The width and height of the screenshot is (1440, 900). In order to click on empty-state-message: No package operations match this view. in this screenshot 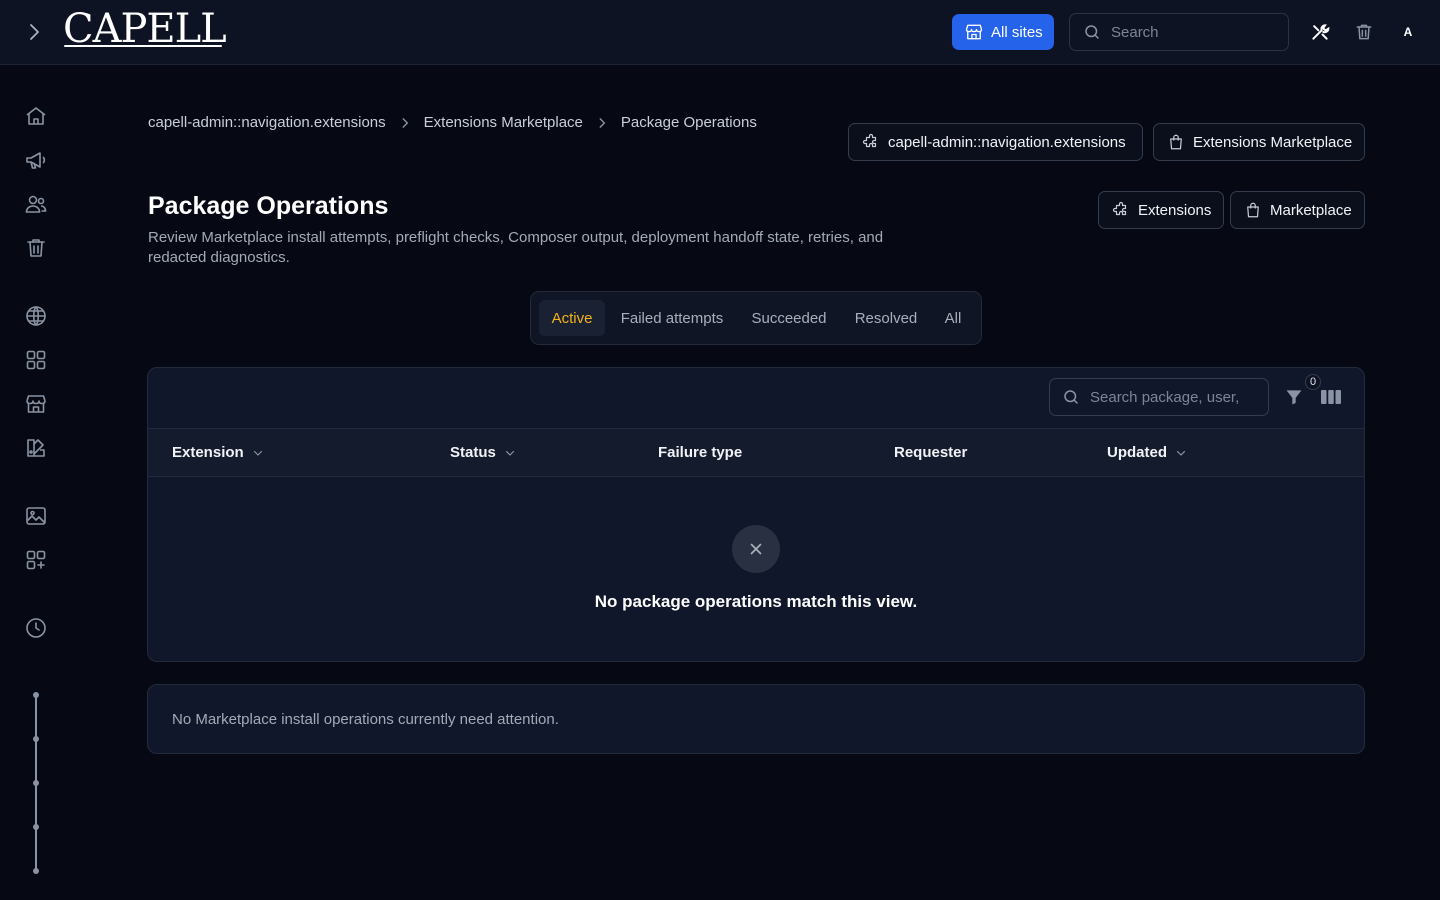, I will do `click(756, 601)`.